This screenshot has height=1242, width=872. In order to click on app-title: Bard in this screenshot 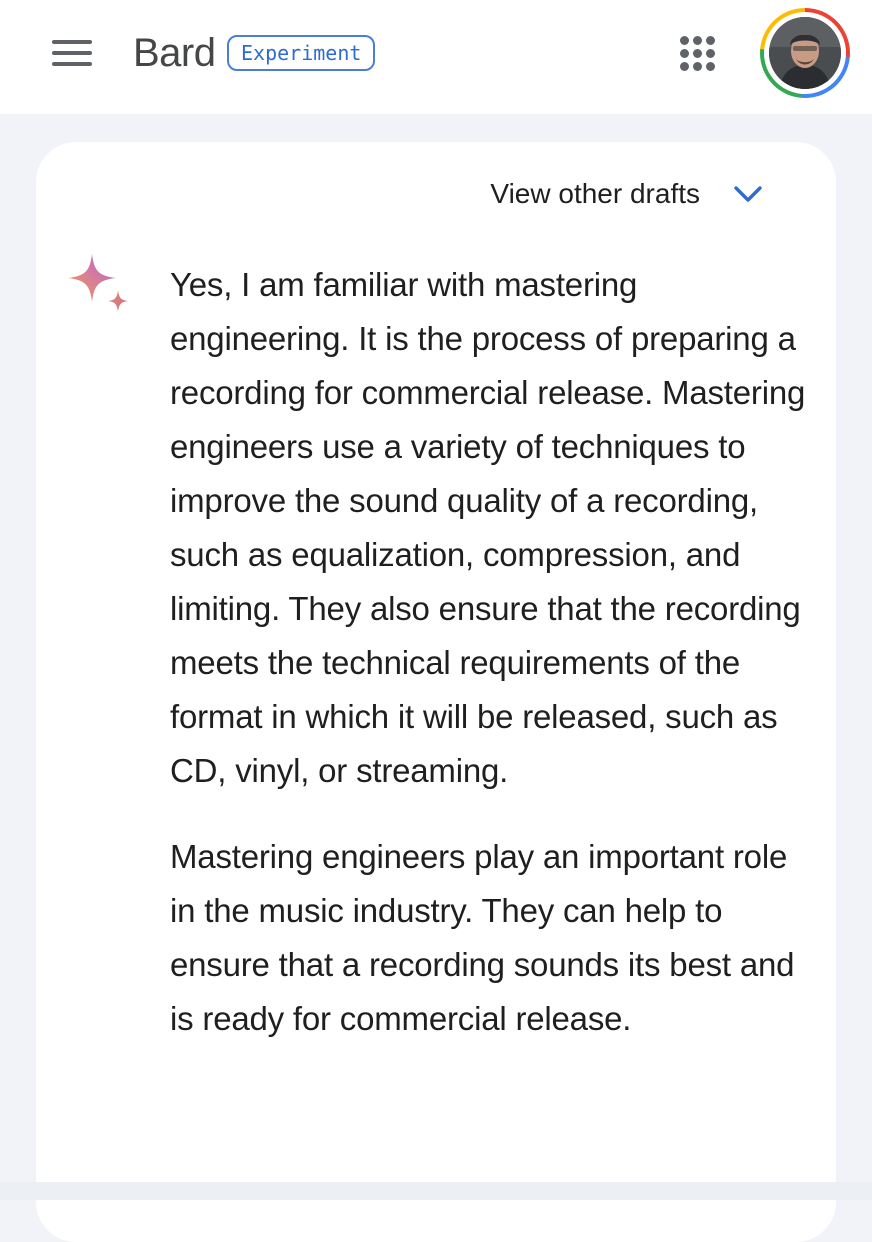, I will do `click(174, 53)`.